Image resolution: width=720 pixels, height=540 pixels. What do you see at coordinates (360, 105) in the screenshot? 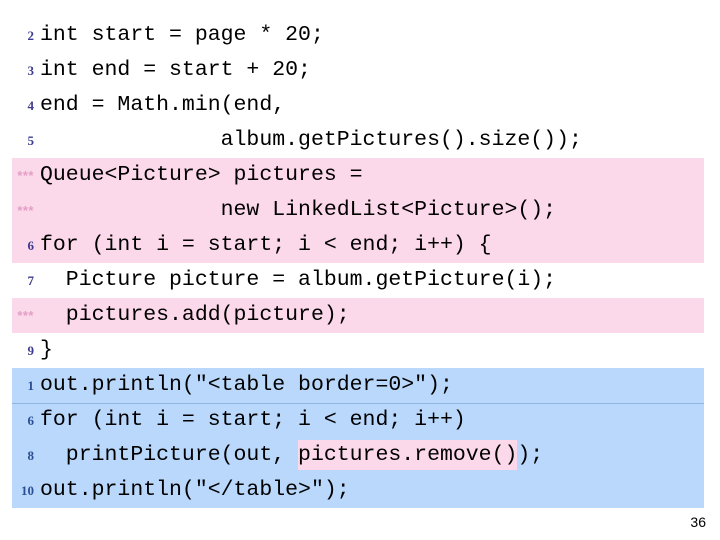
I see `code-line: 4 end = Math.min(end,` at bounding box center [360, 105].